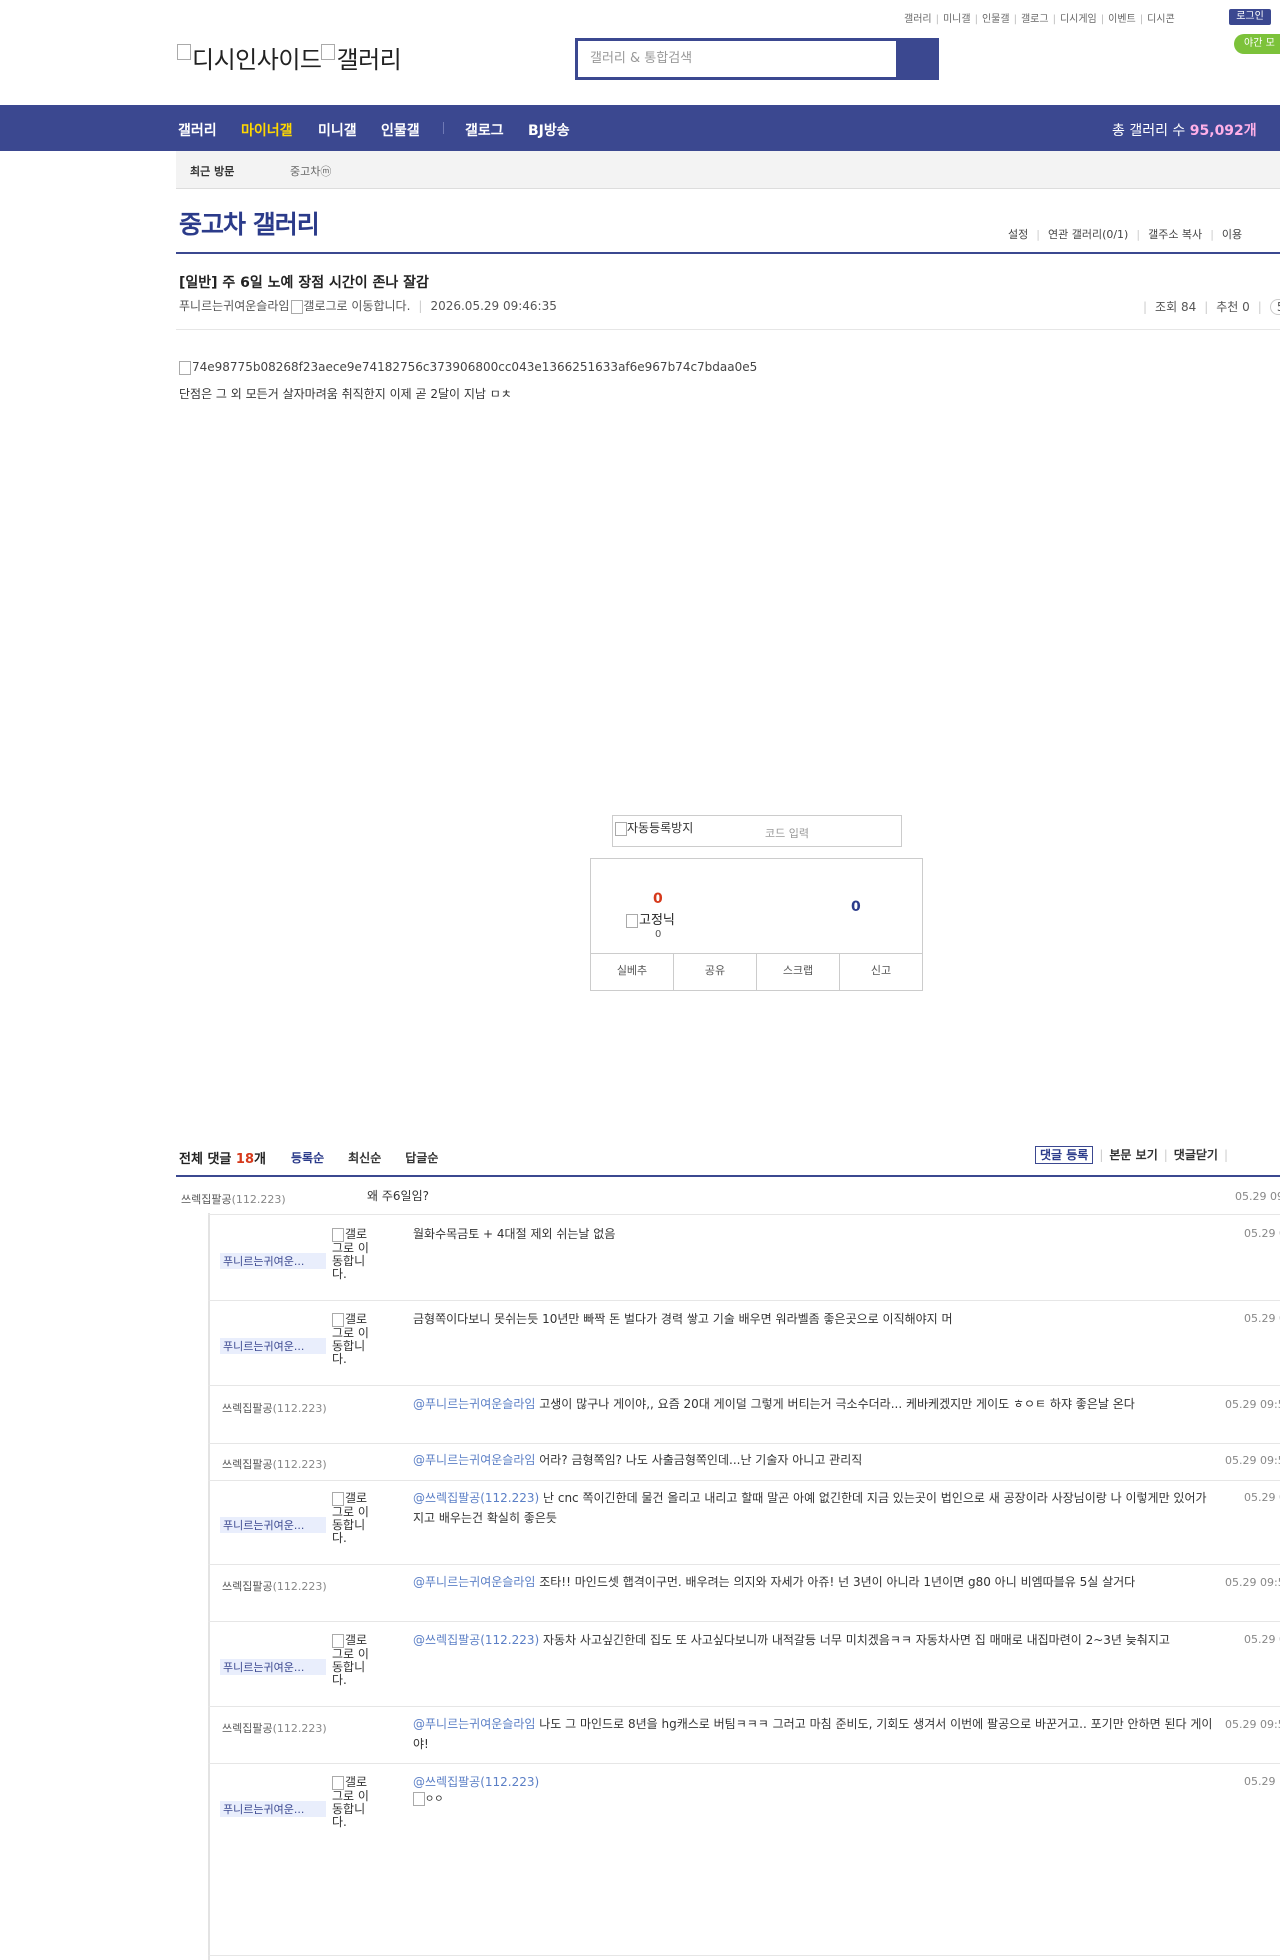 The height and width of the screenshot is (1960, 1280). Describe the element at coordinates (1035, 19) in the screenshot. I see `top-link-gallog: 갤로그` at that location.